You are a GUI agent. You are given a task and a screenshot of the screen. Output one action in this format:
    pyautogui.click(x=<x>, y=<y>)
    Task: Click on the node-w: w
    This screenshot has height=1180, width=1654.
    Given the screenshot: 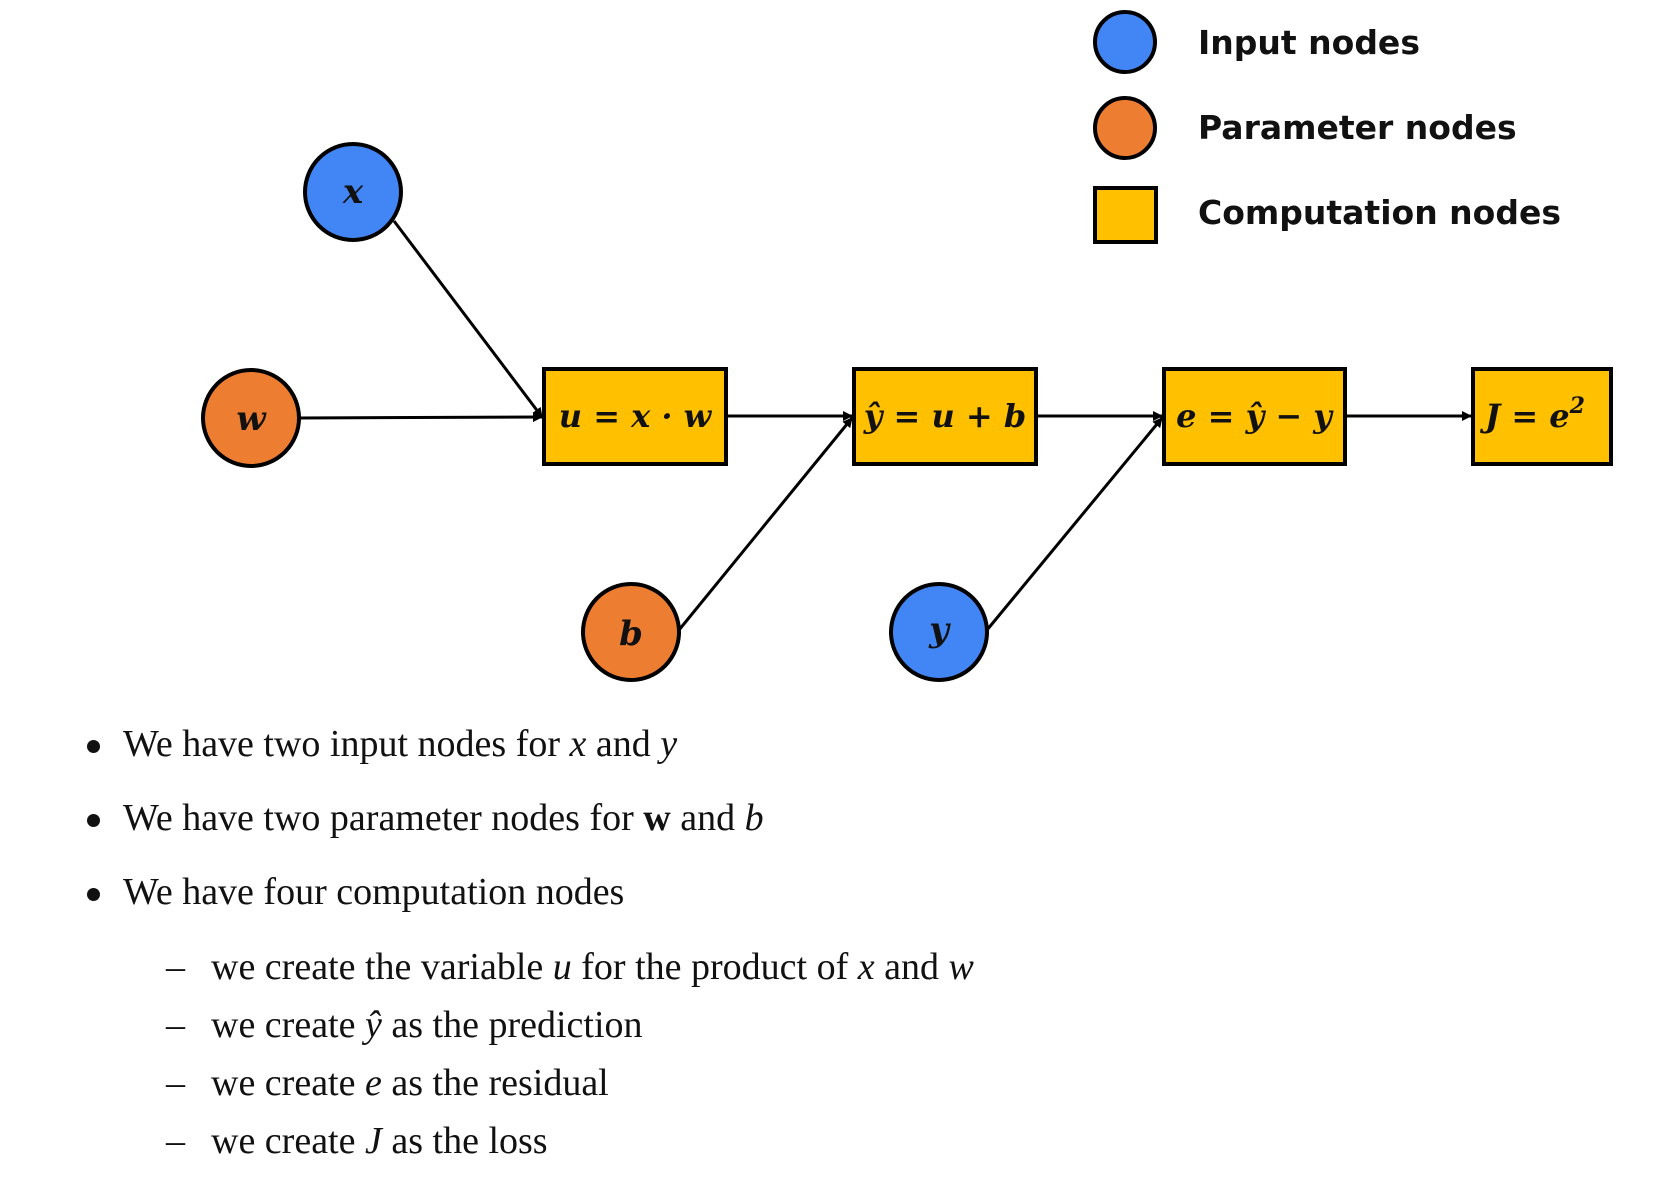 What is the action you would take?
    pyautogui.click(x=251, y=418)
    